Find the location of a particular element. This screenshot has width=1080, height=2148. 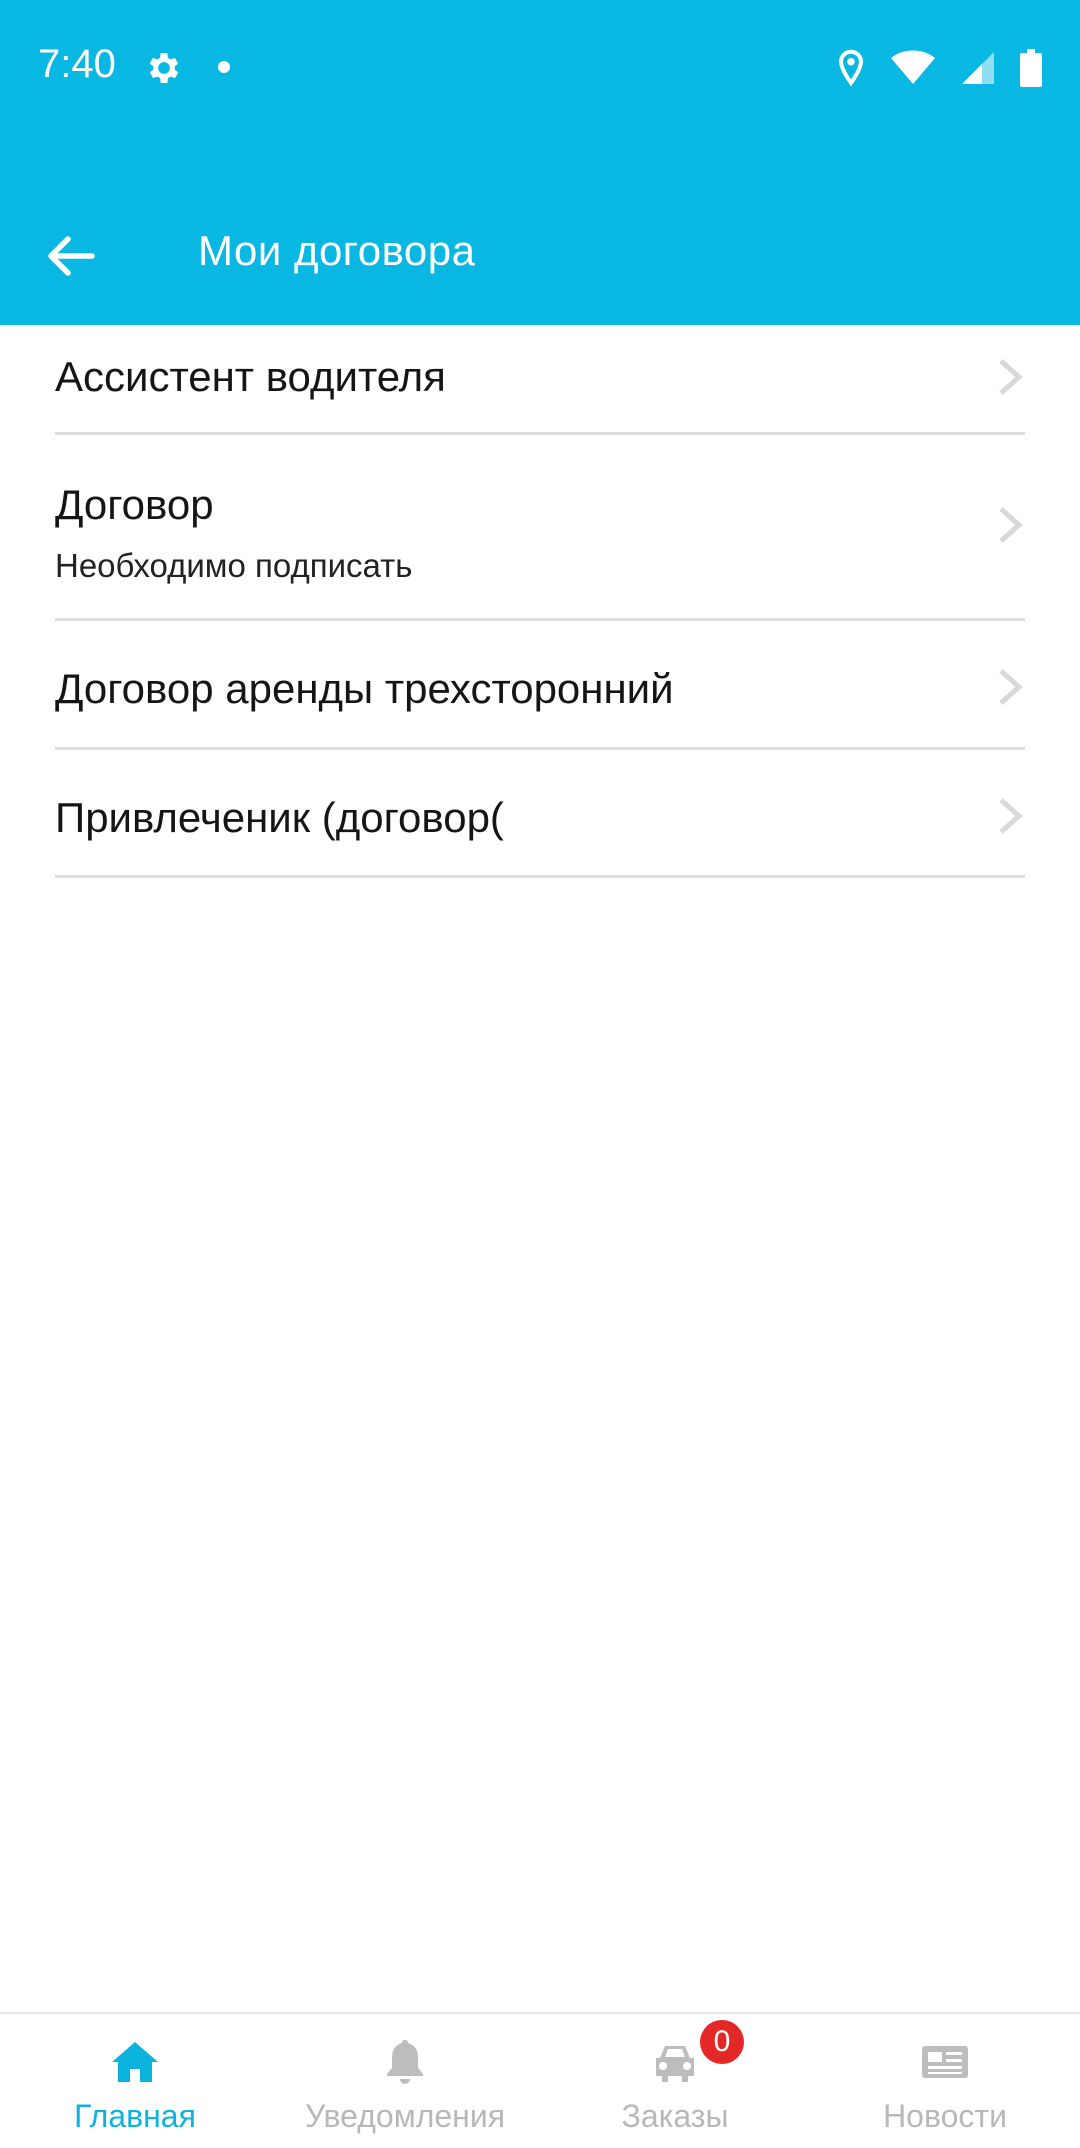

cell-signal-icon is located at coordinates (978, 68).